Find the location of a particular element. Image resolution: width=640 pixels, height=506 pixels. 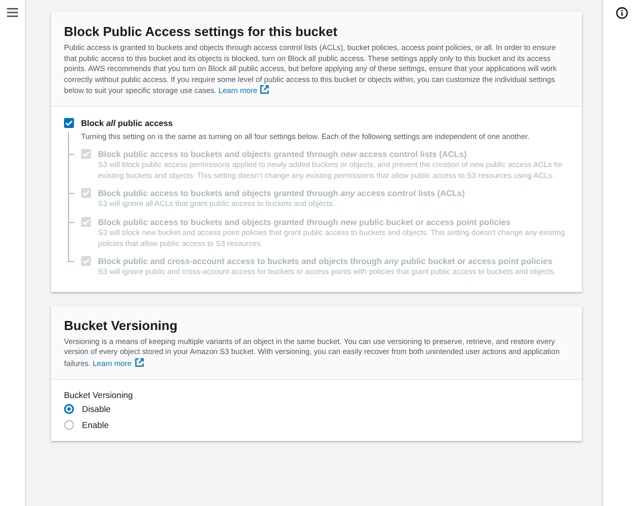

option-label: Block public and cross-account access to buckets and objects through any public bucket or access point policies is located at coordinates (326, 261).